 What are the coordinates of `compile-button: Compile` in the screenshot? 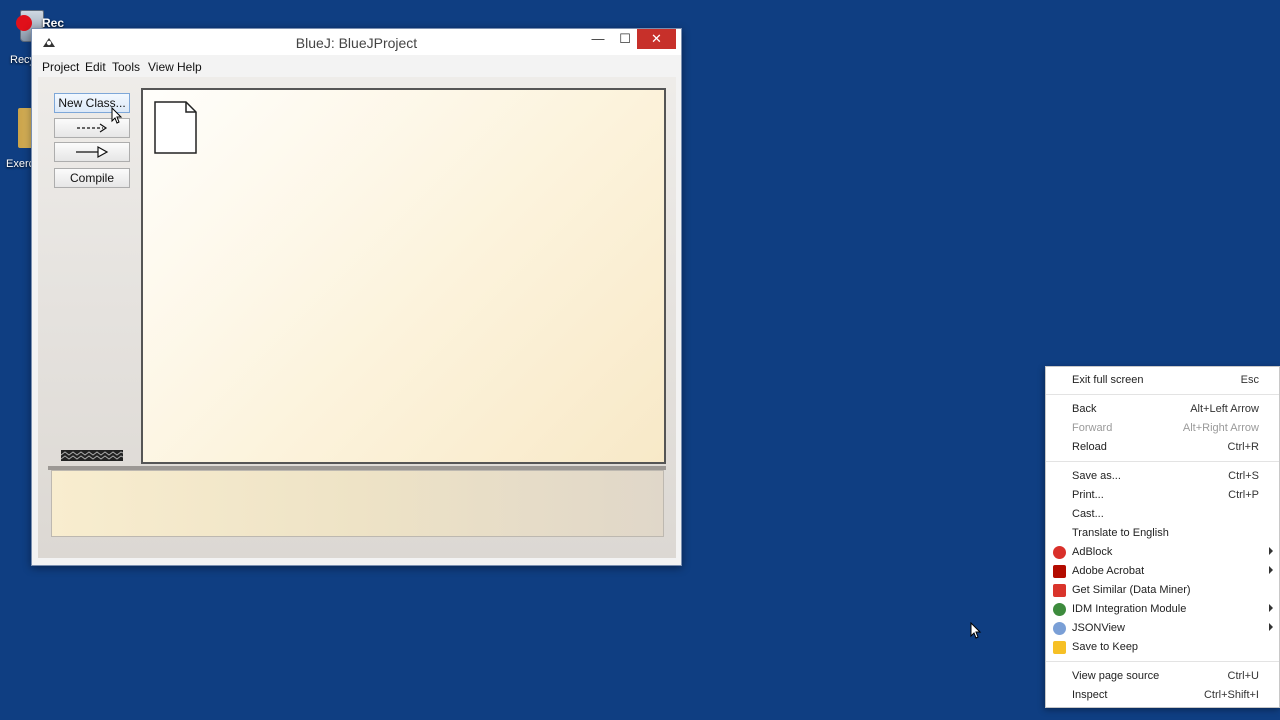 It's located at (92, 178).